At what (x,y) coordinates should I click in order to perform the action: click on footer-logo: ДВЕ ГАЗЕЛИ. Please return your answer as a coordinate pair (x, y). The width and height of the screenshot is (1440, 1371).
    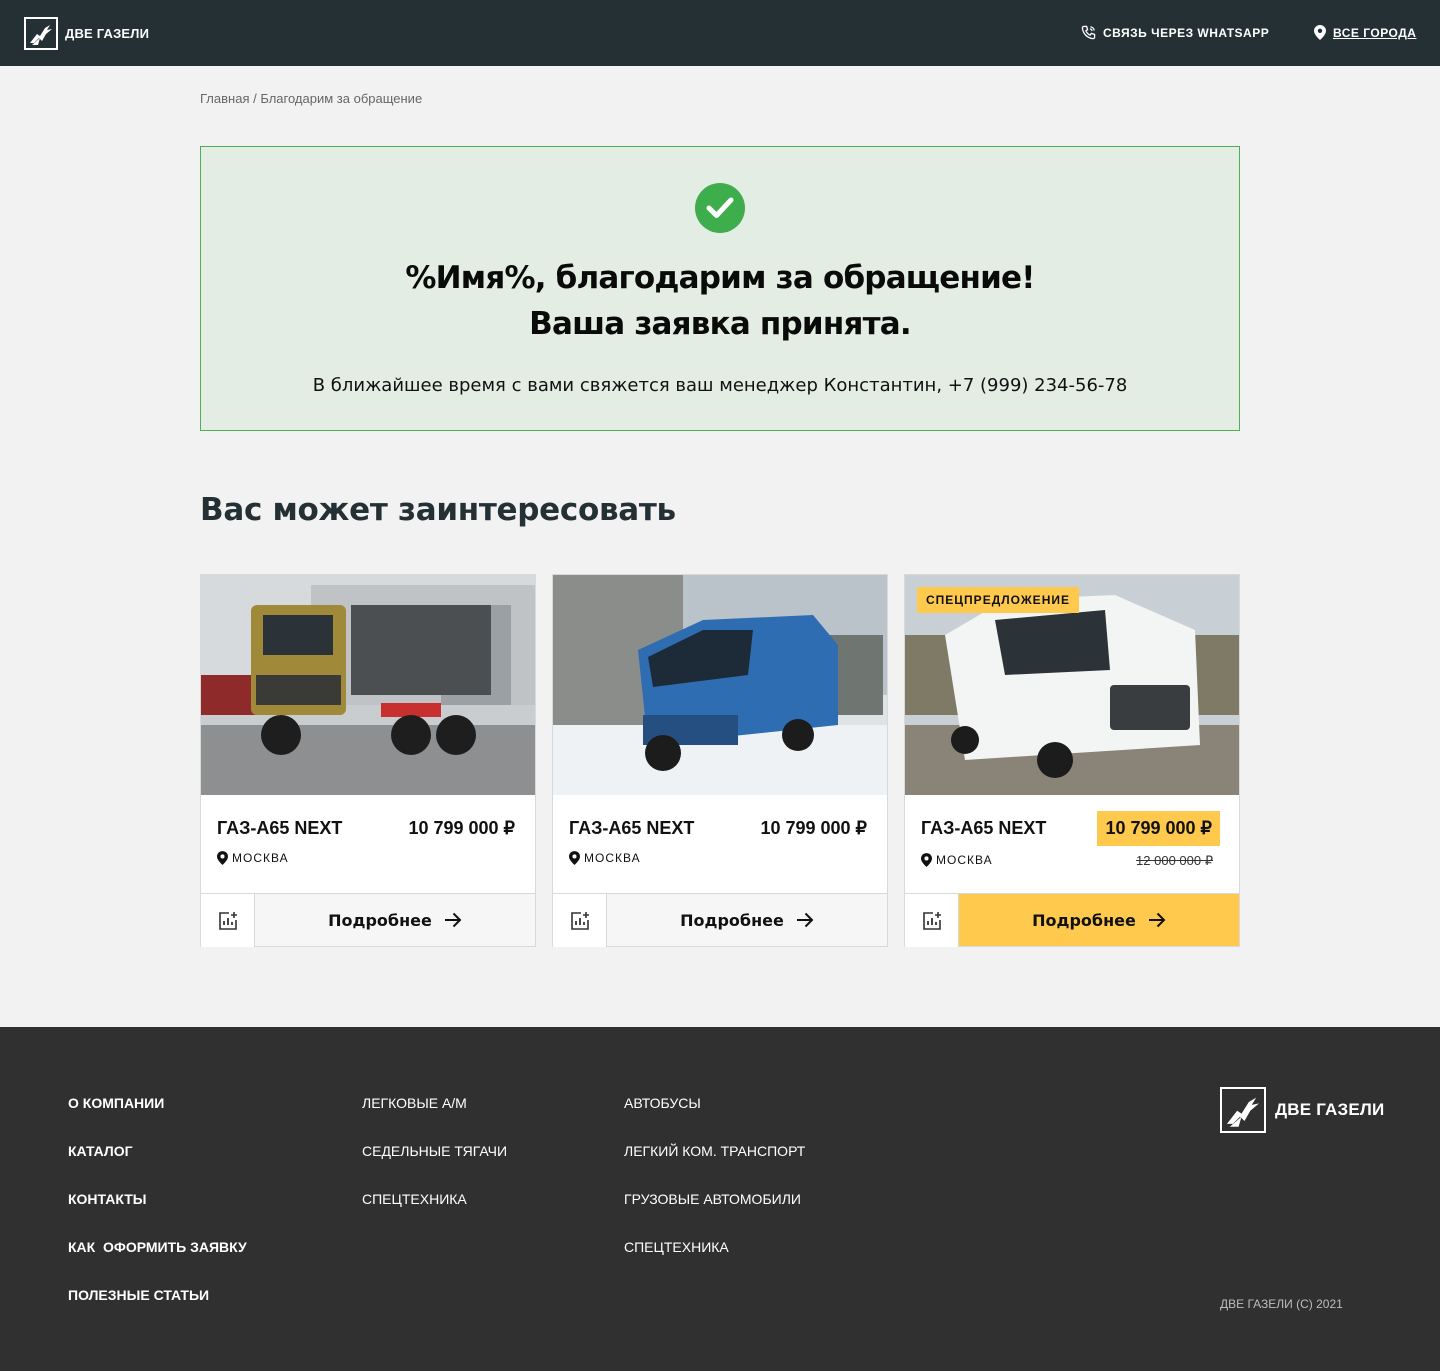
    Looking at the image, I should click on (1302, 1110).